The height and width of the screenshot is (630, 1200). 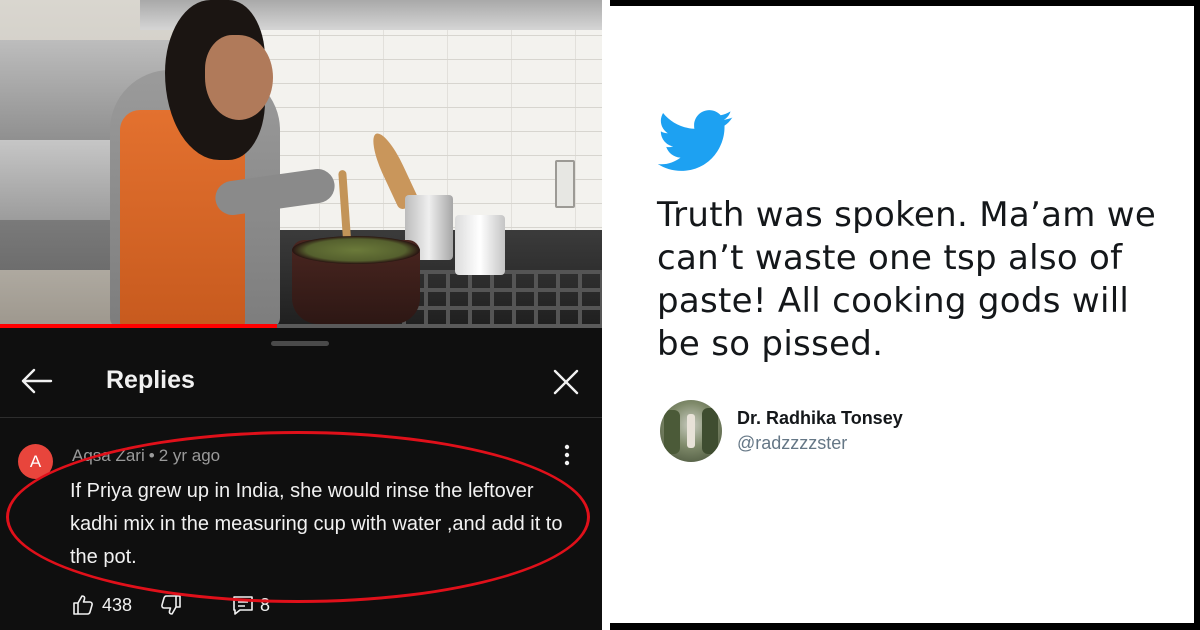 What do you see at coordinates (35, 461) in the screenshot?
I see `commenter-avatar: A` at bounding box center [35, 461].